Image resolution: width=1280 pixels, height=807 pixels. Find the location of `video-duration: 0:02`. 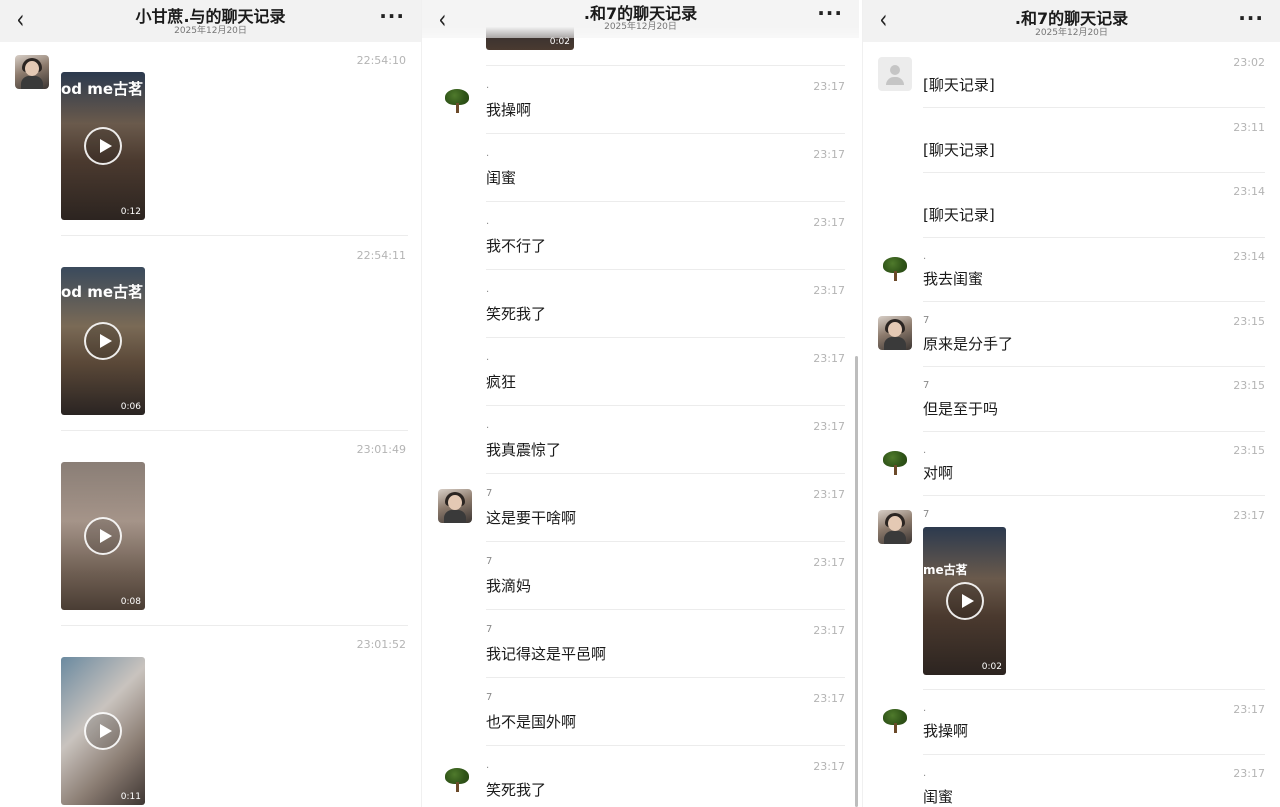

video-duration: 0:02 is located at coordinates (991, 667).